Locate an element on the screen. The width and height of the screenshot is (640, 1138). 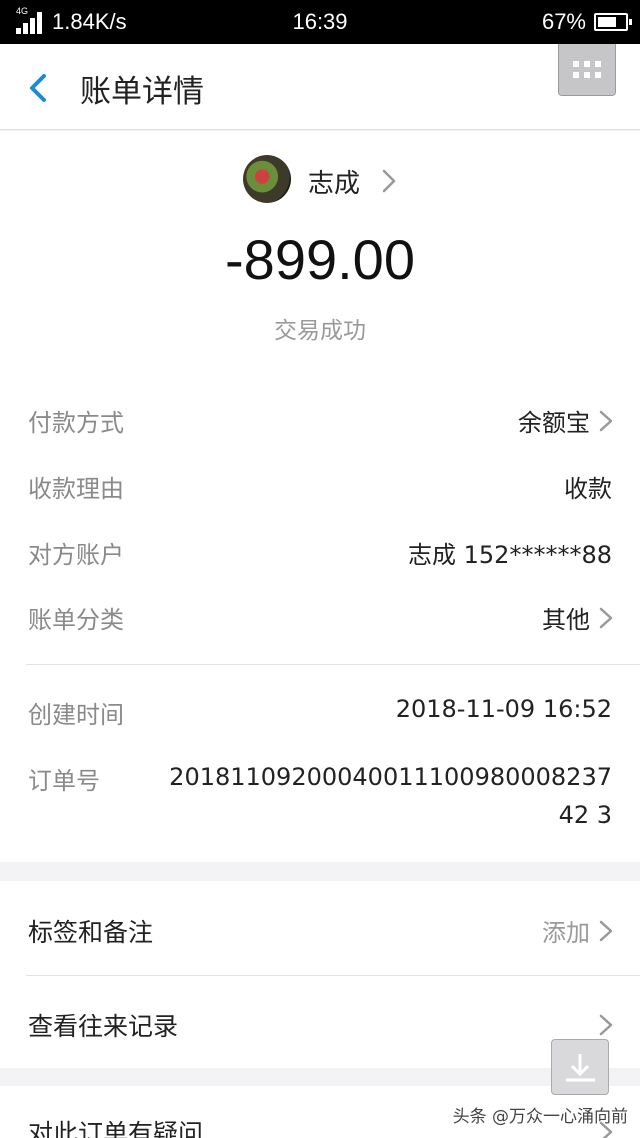
row-label: 订单号 is located at coordinates (64, 781).